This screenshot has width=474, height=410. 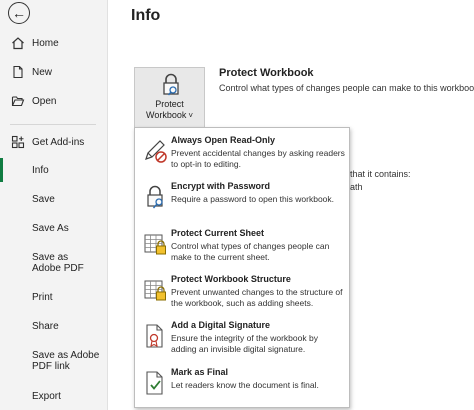 I want to click on nav-item-save: Save, so click(x=53, y=199).